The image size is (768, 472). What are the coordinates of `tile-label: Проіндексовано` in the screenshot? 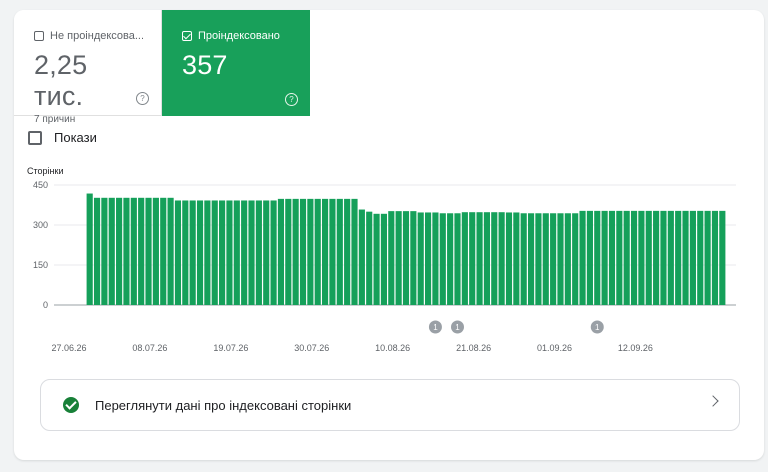 It's located at (239, 36).